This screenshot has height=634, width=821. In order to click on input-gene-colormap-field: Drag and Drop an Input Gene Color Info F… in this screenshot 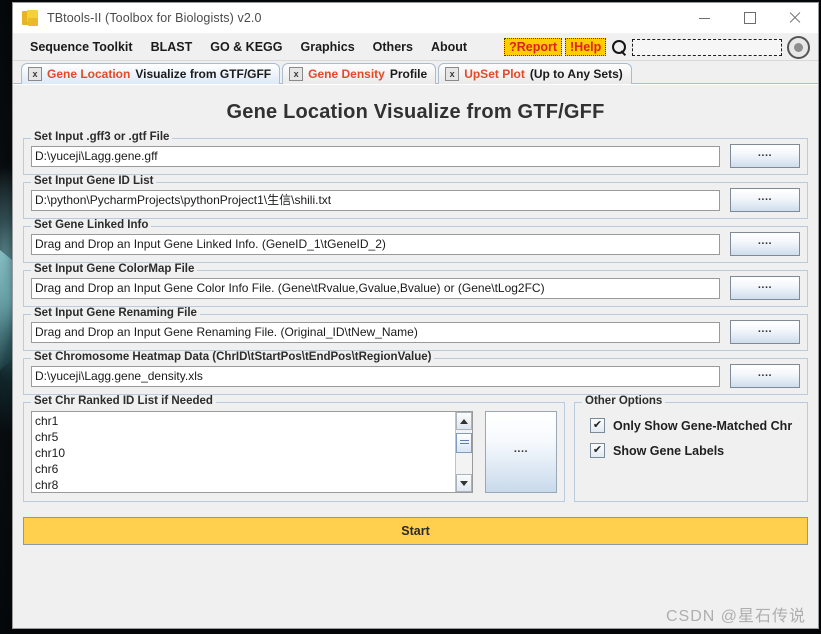, I will do `click(375, 288)`.